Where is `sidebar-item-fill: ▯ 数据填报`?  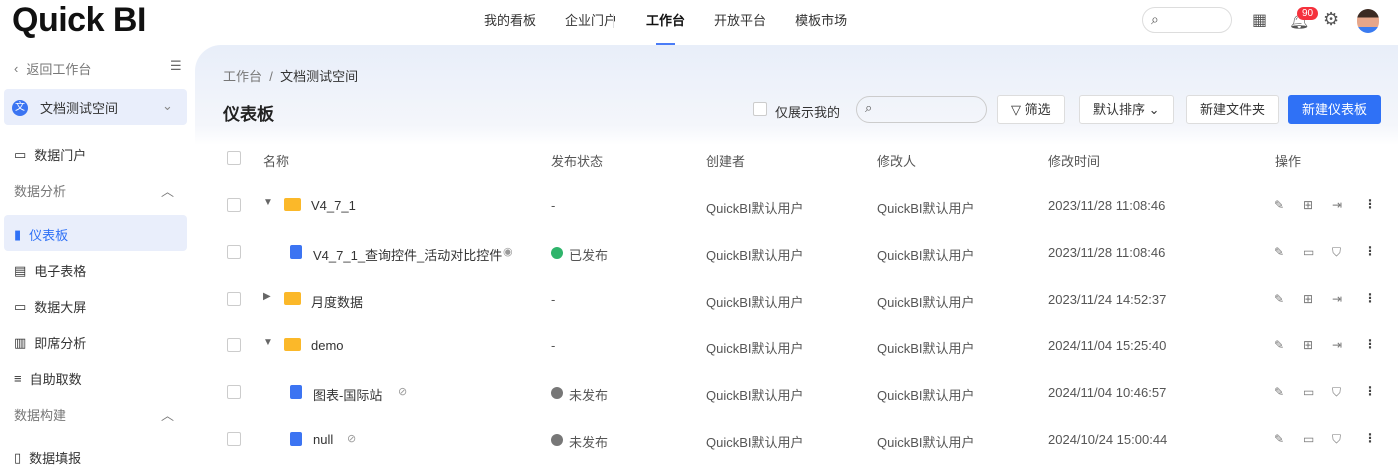
sidebar-item-fill: ▯ 数据填报 is located at coordinates (47, 457).